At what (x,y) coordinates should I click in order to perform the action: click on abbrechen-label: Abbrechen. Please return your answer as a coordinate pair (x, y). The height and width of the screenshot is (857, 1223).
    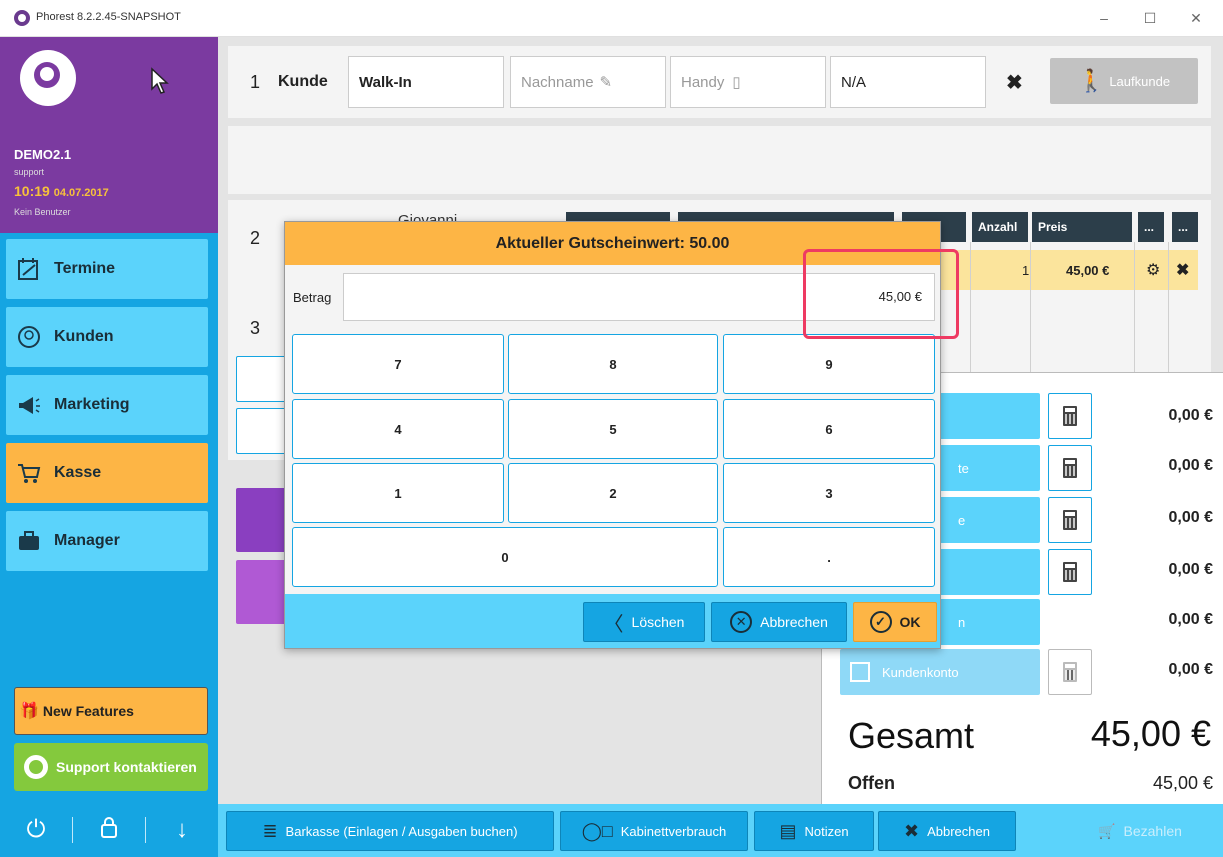
    Looking at the image, I should click on (958, 831).